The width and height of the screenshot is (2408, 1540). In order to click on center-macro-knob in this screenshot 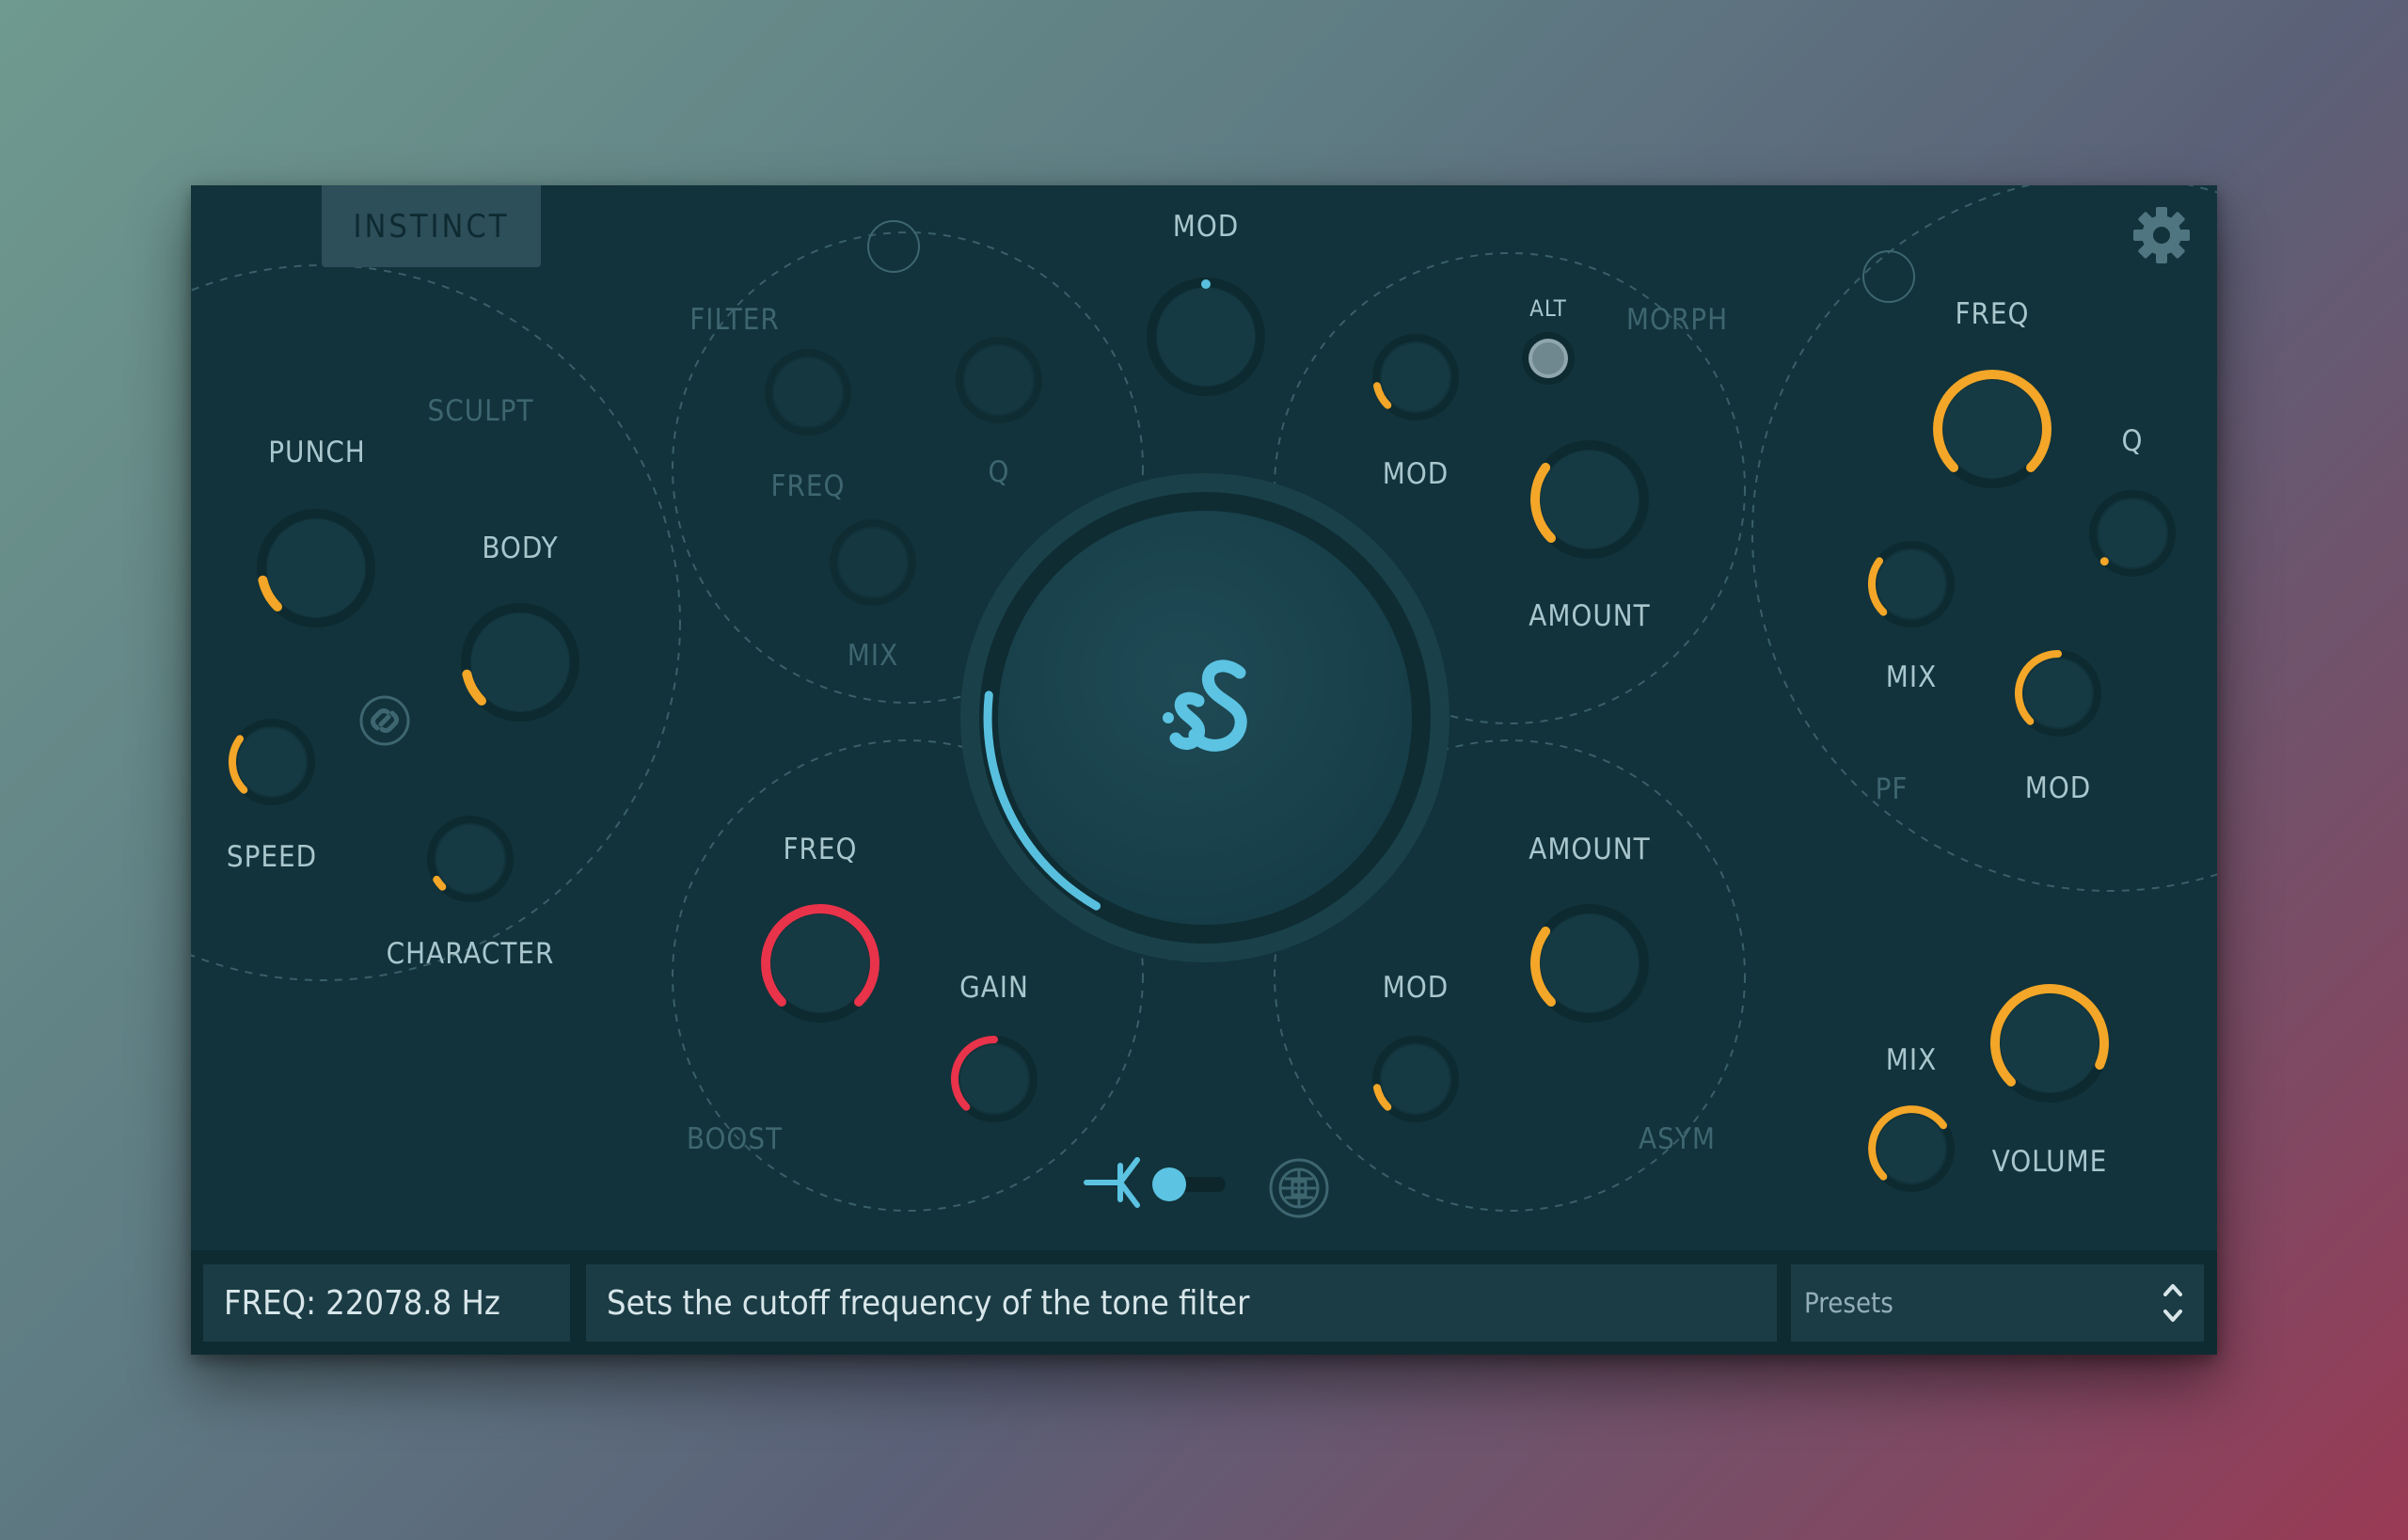, I will do `click(1205, 717)`.